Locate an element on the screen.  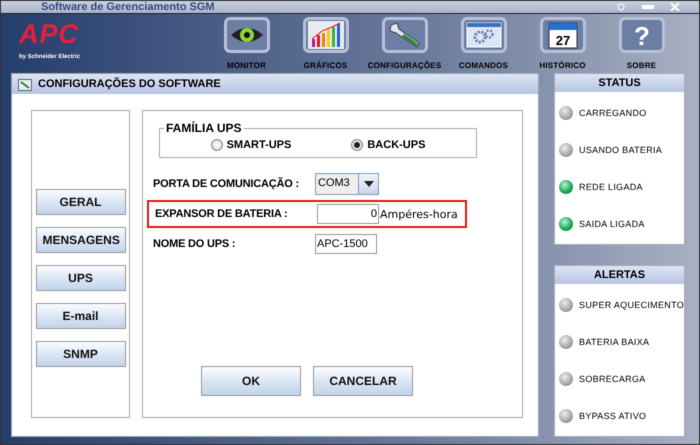
nav-button: E-mail is located at coordinates (81, 316).